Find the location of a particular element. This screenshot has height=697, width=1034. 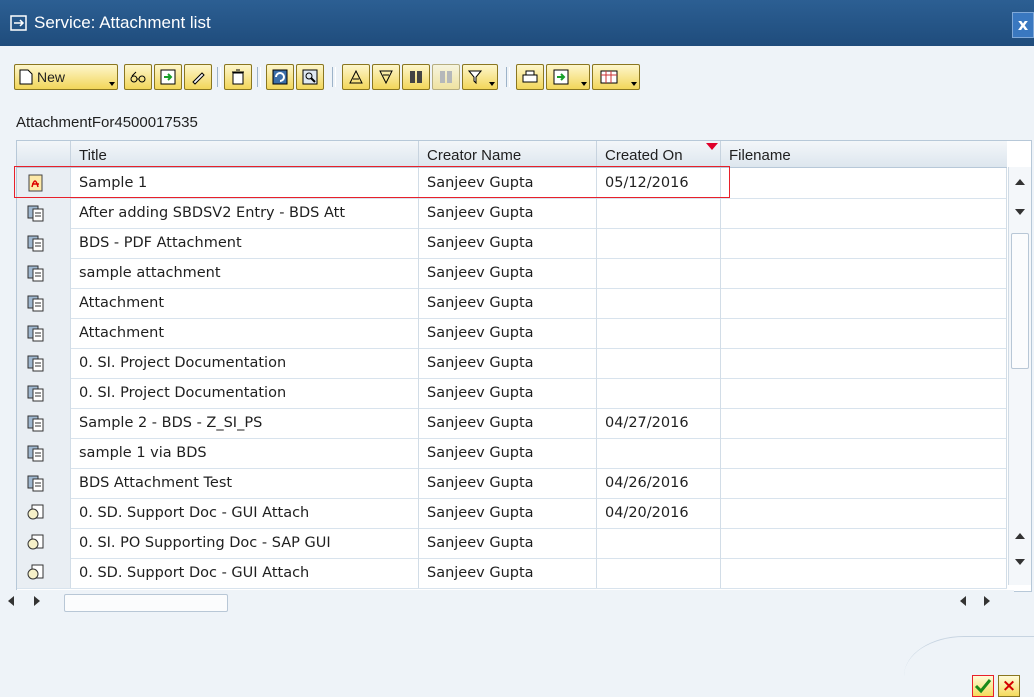

horizontal-scrollbar is located at coordinates (507, 601).